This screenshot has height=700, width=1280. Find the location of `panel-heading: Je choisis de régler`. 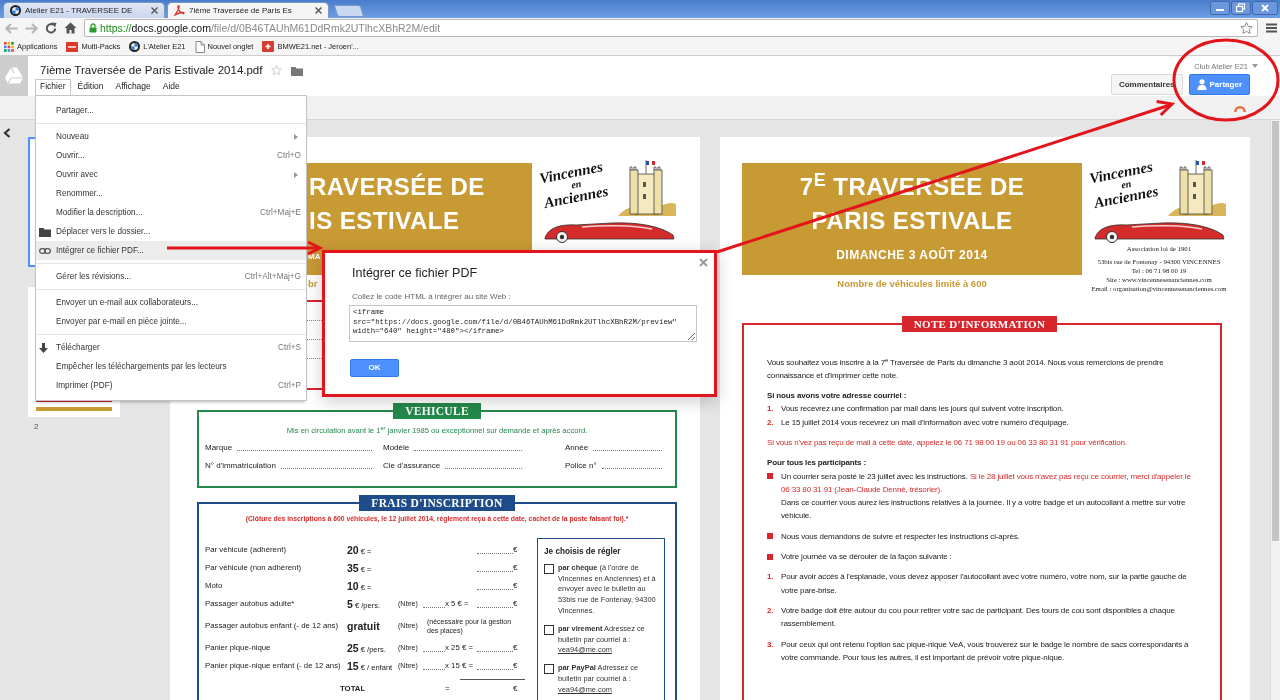

panel-heading: Je choisis de régler is located at coordinates (582, 552).